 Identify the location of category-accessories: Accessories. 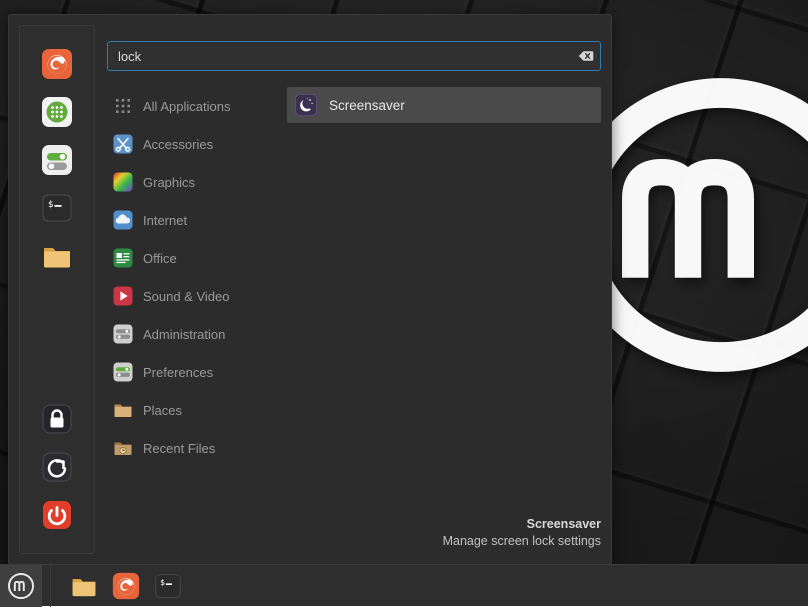
(193, 144).